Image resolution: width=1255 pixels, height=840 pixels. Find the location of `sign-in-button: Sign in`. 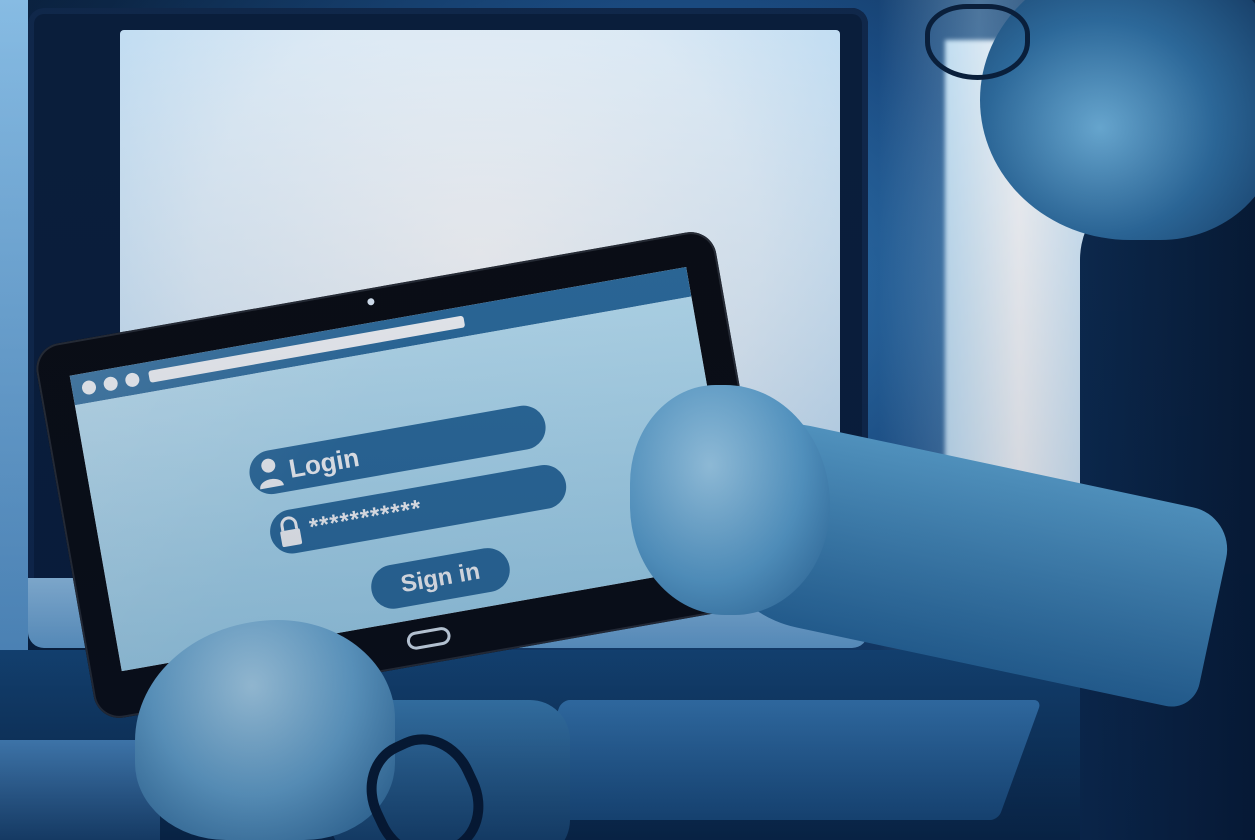

sign-in-button: Sign in is located at coordinates (440, 578).